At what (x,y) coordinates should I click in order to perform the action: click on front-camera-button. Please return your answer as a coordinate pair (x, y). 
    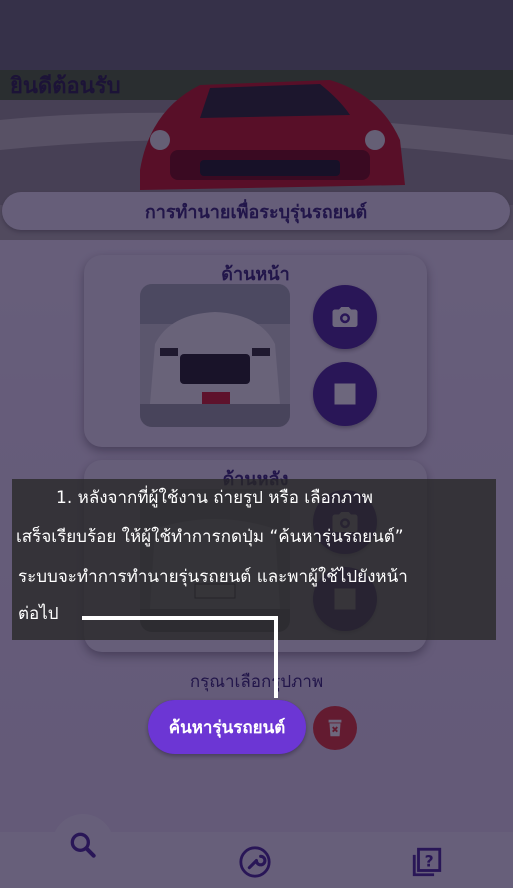
    Looking at the image, I should click on (345, 317).